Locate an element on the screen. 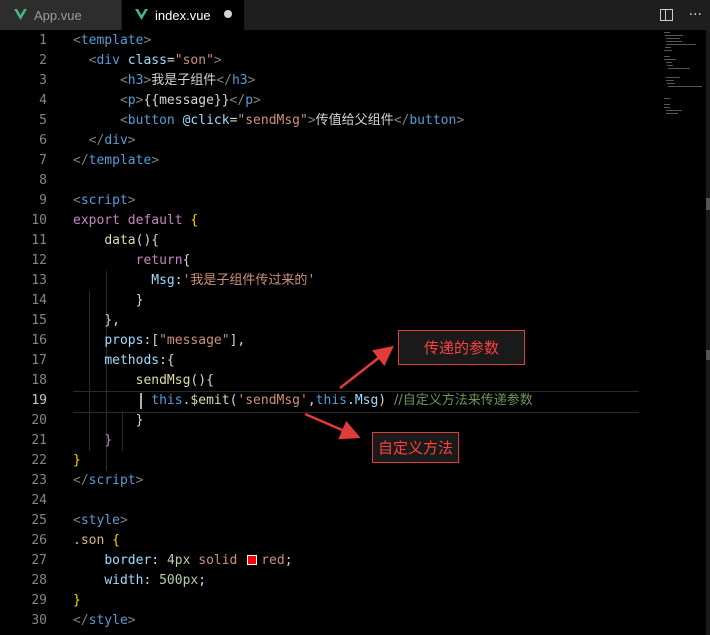 This screenshot has height=635, width=710. code-line: 8 is located at coordinates (320, 181).